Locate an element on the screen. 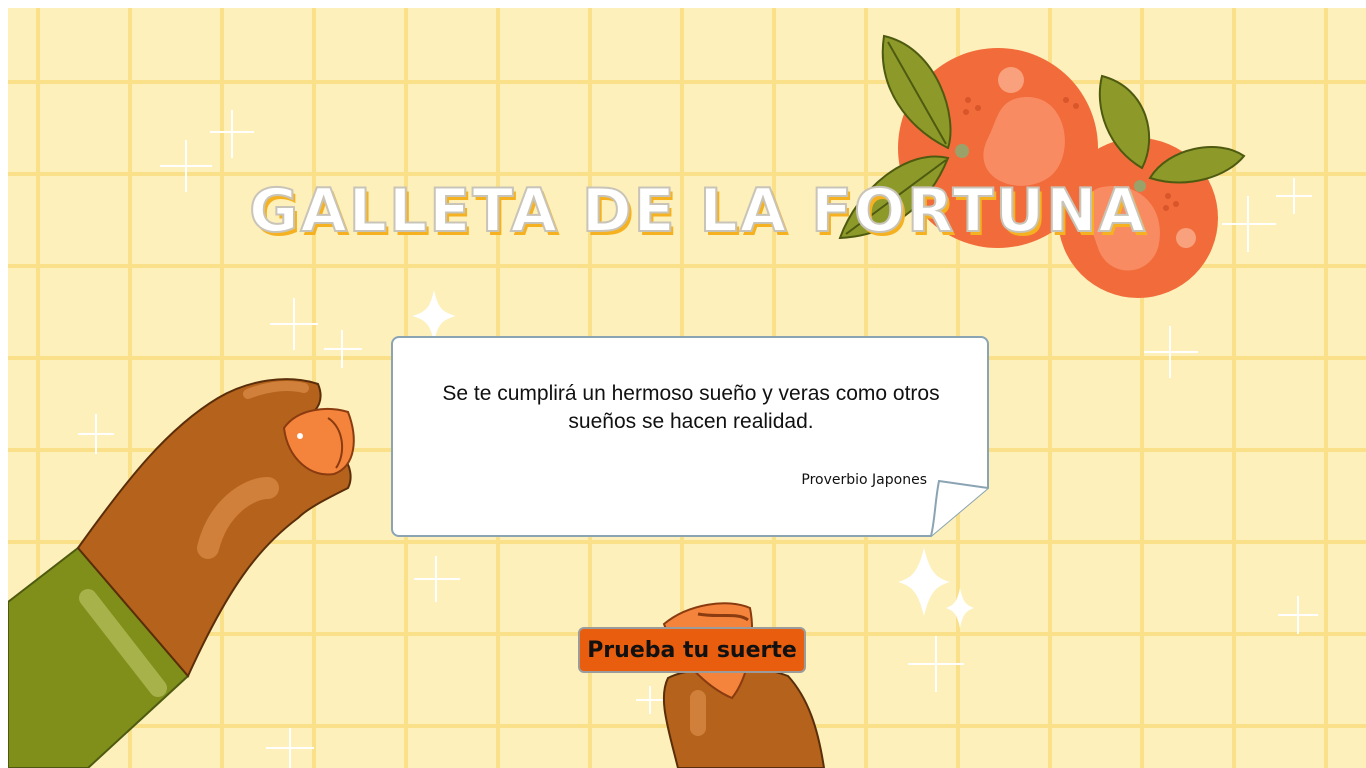  fortune-author: Proverbio Japones is located at coordinates (864, 480).